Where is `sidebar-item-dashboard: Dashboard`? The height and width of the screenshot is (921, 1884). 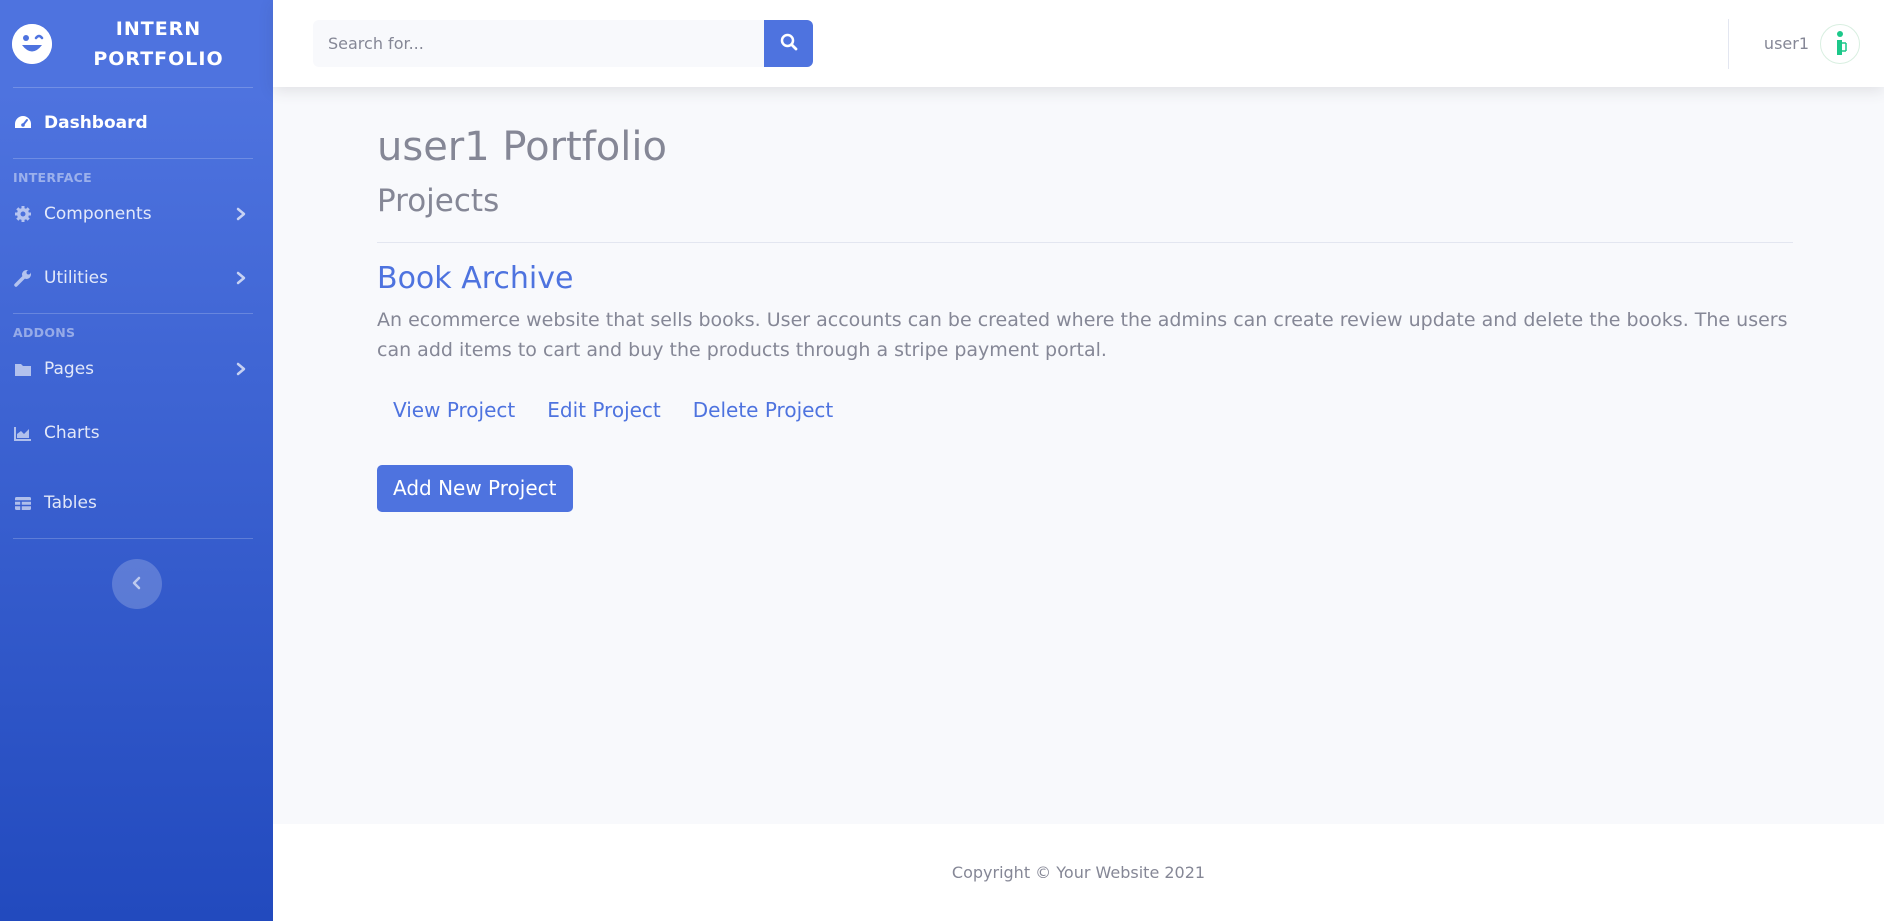 sidebar-item-dashboard: Dashboard is located at coordinates (136, 123).